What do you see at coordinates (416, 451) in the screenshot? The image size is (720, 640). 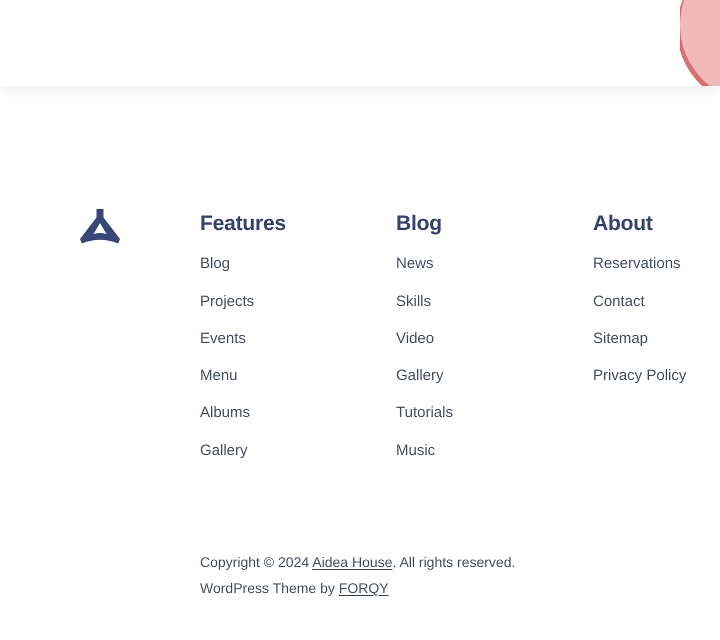 I see `footer-link: Music` at bounding box center [416, 451].